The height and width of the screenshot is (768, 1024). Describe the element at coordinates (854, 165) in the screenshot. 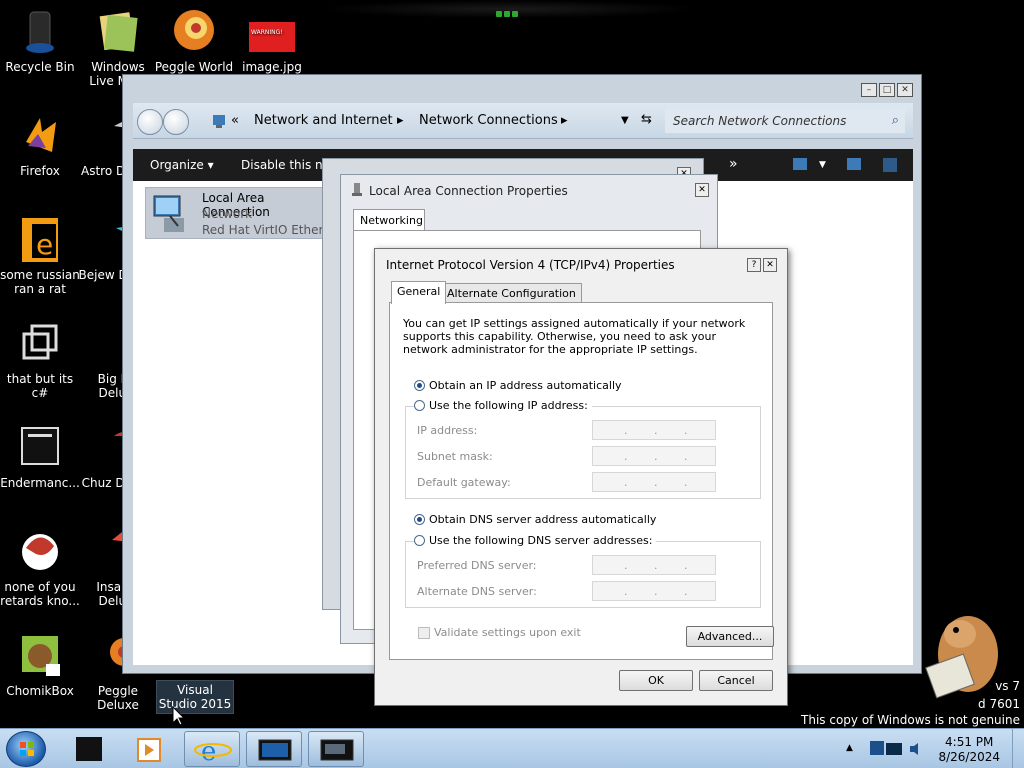

I see `preview-pane-icon` at that location.